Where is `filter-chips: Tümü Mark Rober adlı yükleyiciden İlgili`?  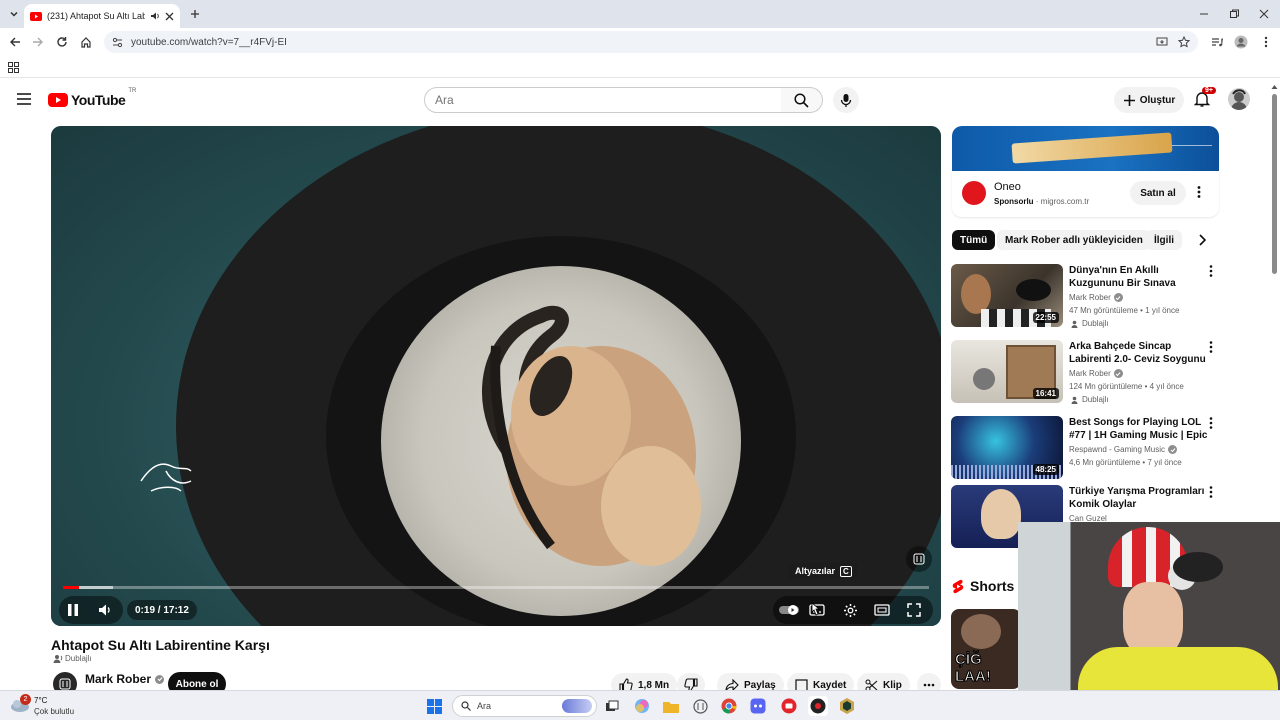
filter-chips: Tümü Mark Rober adlı yükleyiciden İlgili is located at coordinates (1087, 241).